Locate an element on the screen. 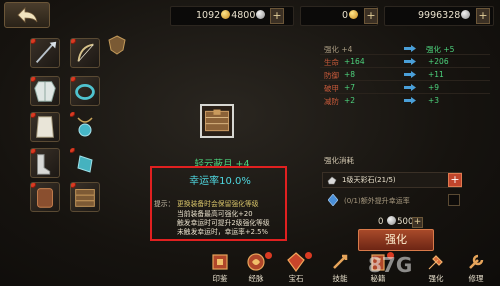  weapon-slot is located at coordinates (45, 53).